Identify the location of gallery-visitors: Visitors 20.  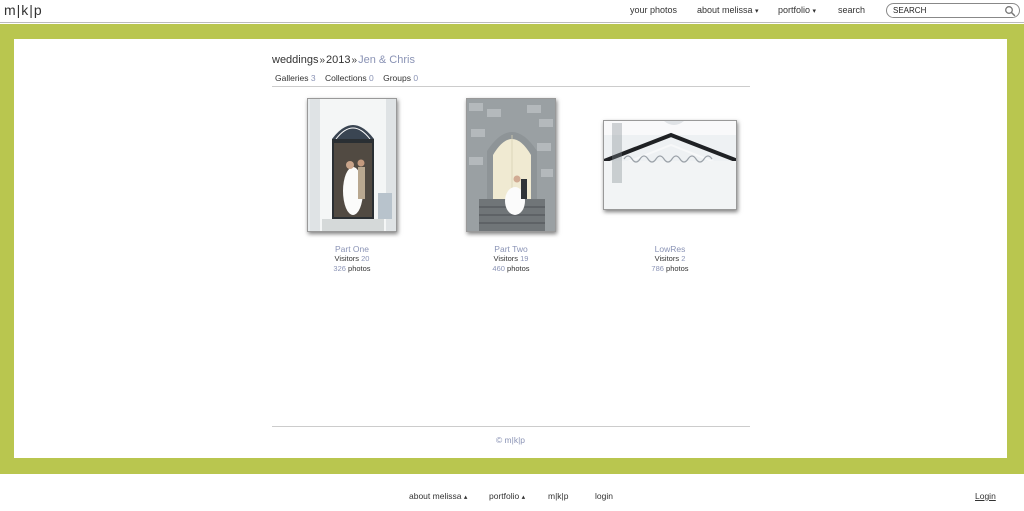
(352, 259).